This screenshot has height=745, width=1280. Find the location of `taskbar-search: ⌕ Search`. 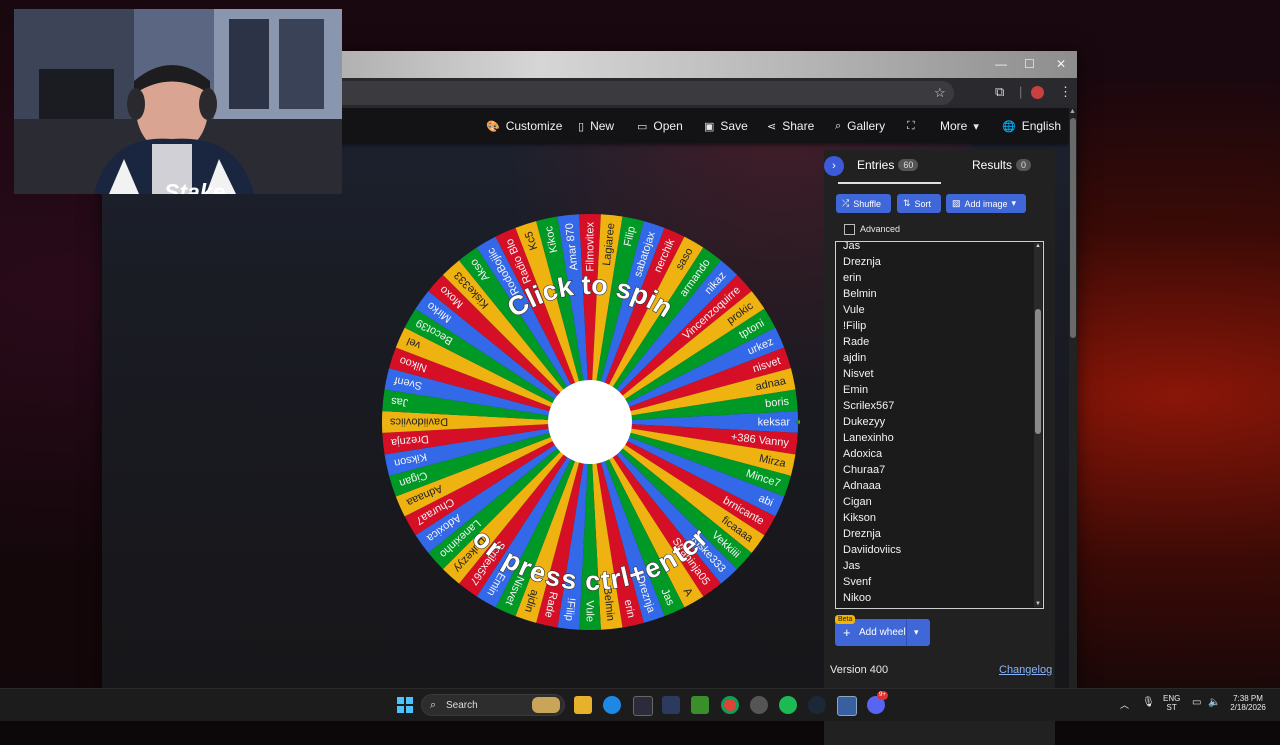

taskbar-search: ⌕ Search is located at coordinates (493, 705).